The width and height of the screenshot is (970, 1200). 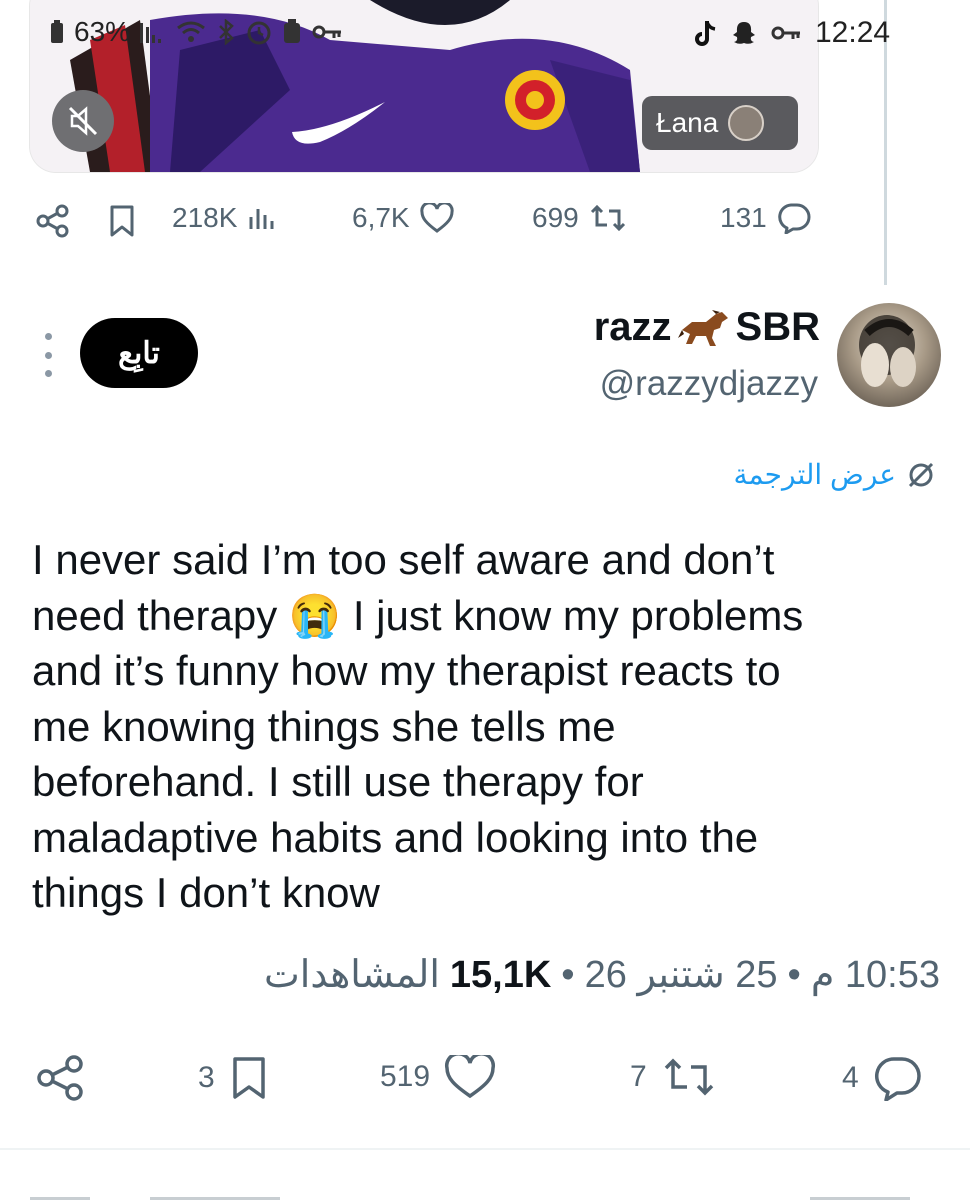 What do you see at coordinates (485, 1149) in the screenshot?
I see `divider` at bounding box center [485, 1149].